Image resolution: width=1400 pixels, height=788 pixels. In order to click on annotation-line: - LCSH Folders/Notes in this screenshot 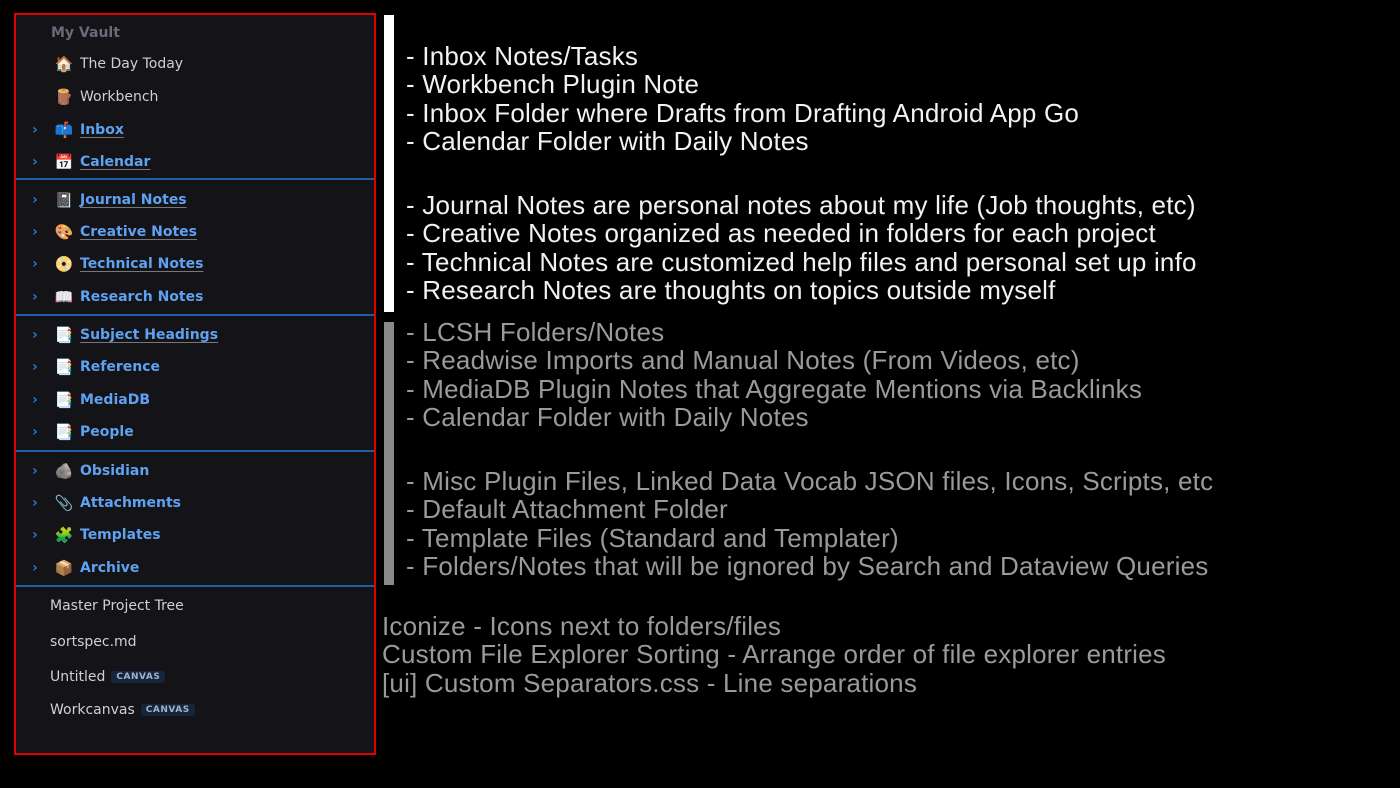, I will do `click(535, 332)`.